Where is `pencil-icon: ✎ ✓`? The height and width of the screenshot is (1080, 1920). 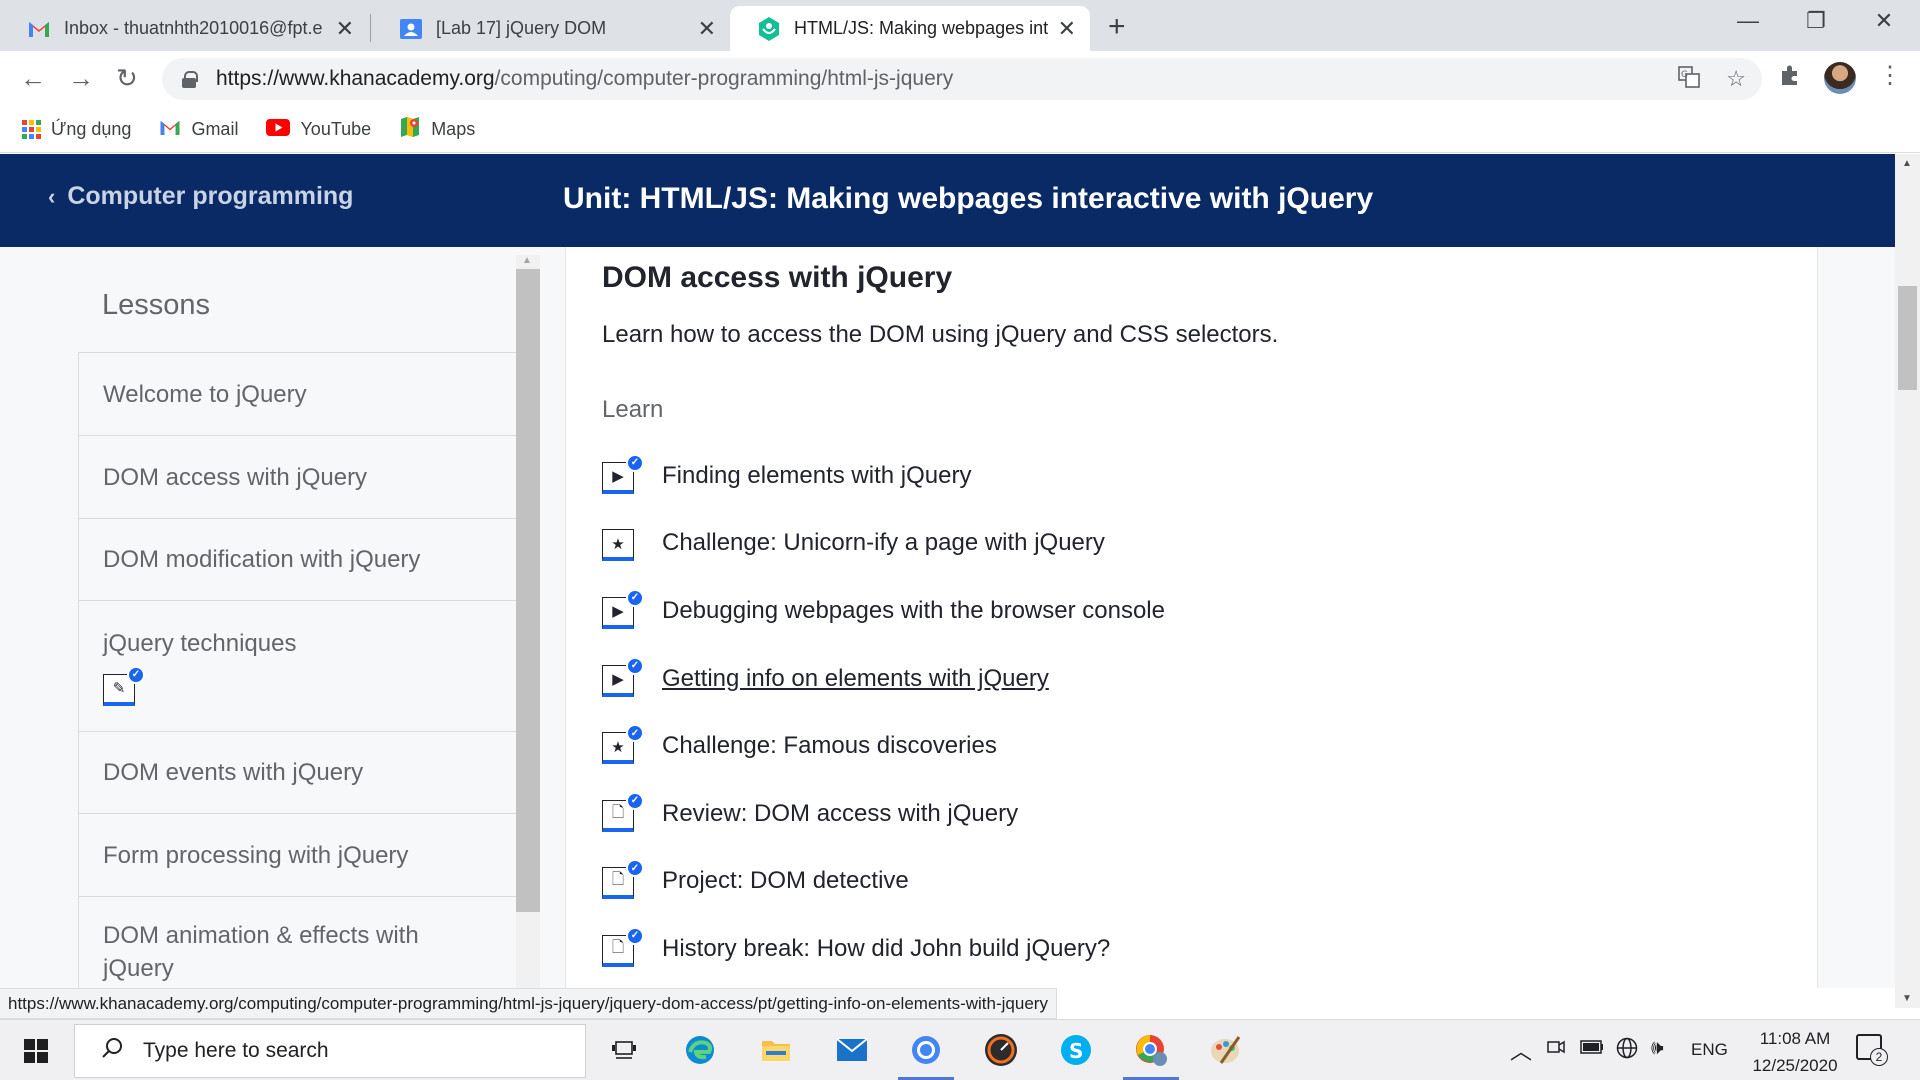 pencil-icon: ✎ ✓ is located at coordinates (124, 685).